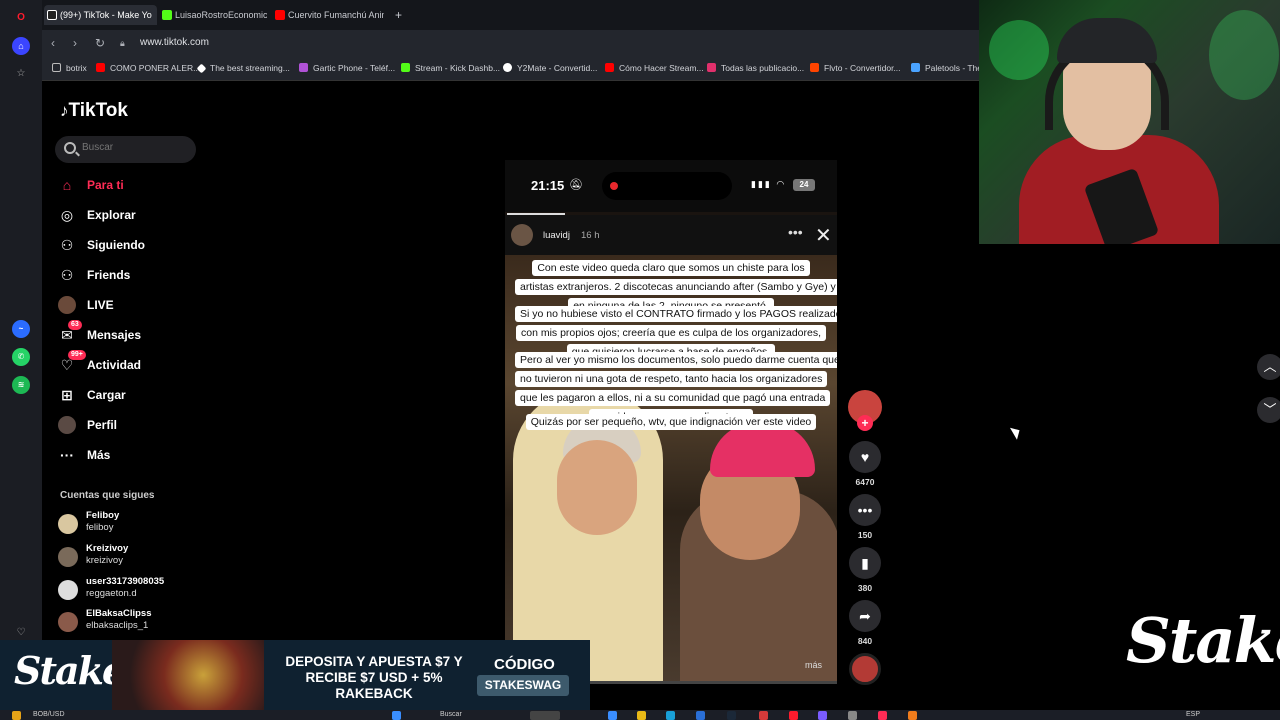 Image resolution: width=1280 pixels, height=720 pixels. Describe the element at coordinates (1203, 640) in the screenshot. I see `stake-logo: Stake` at that location.